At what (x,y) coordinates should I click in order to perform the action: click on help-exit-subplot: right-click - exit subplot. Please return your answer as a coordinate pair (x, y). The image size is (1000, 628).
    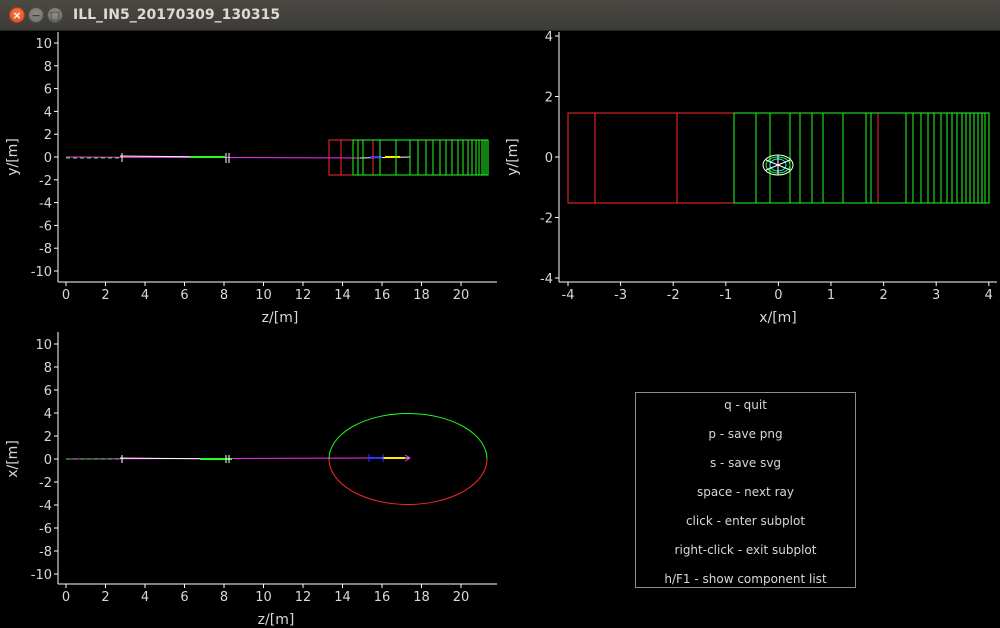
    Looking at the image, I should click on (745, 550).